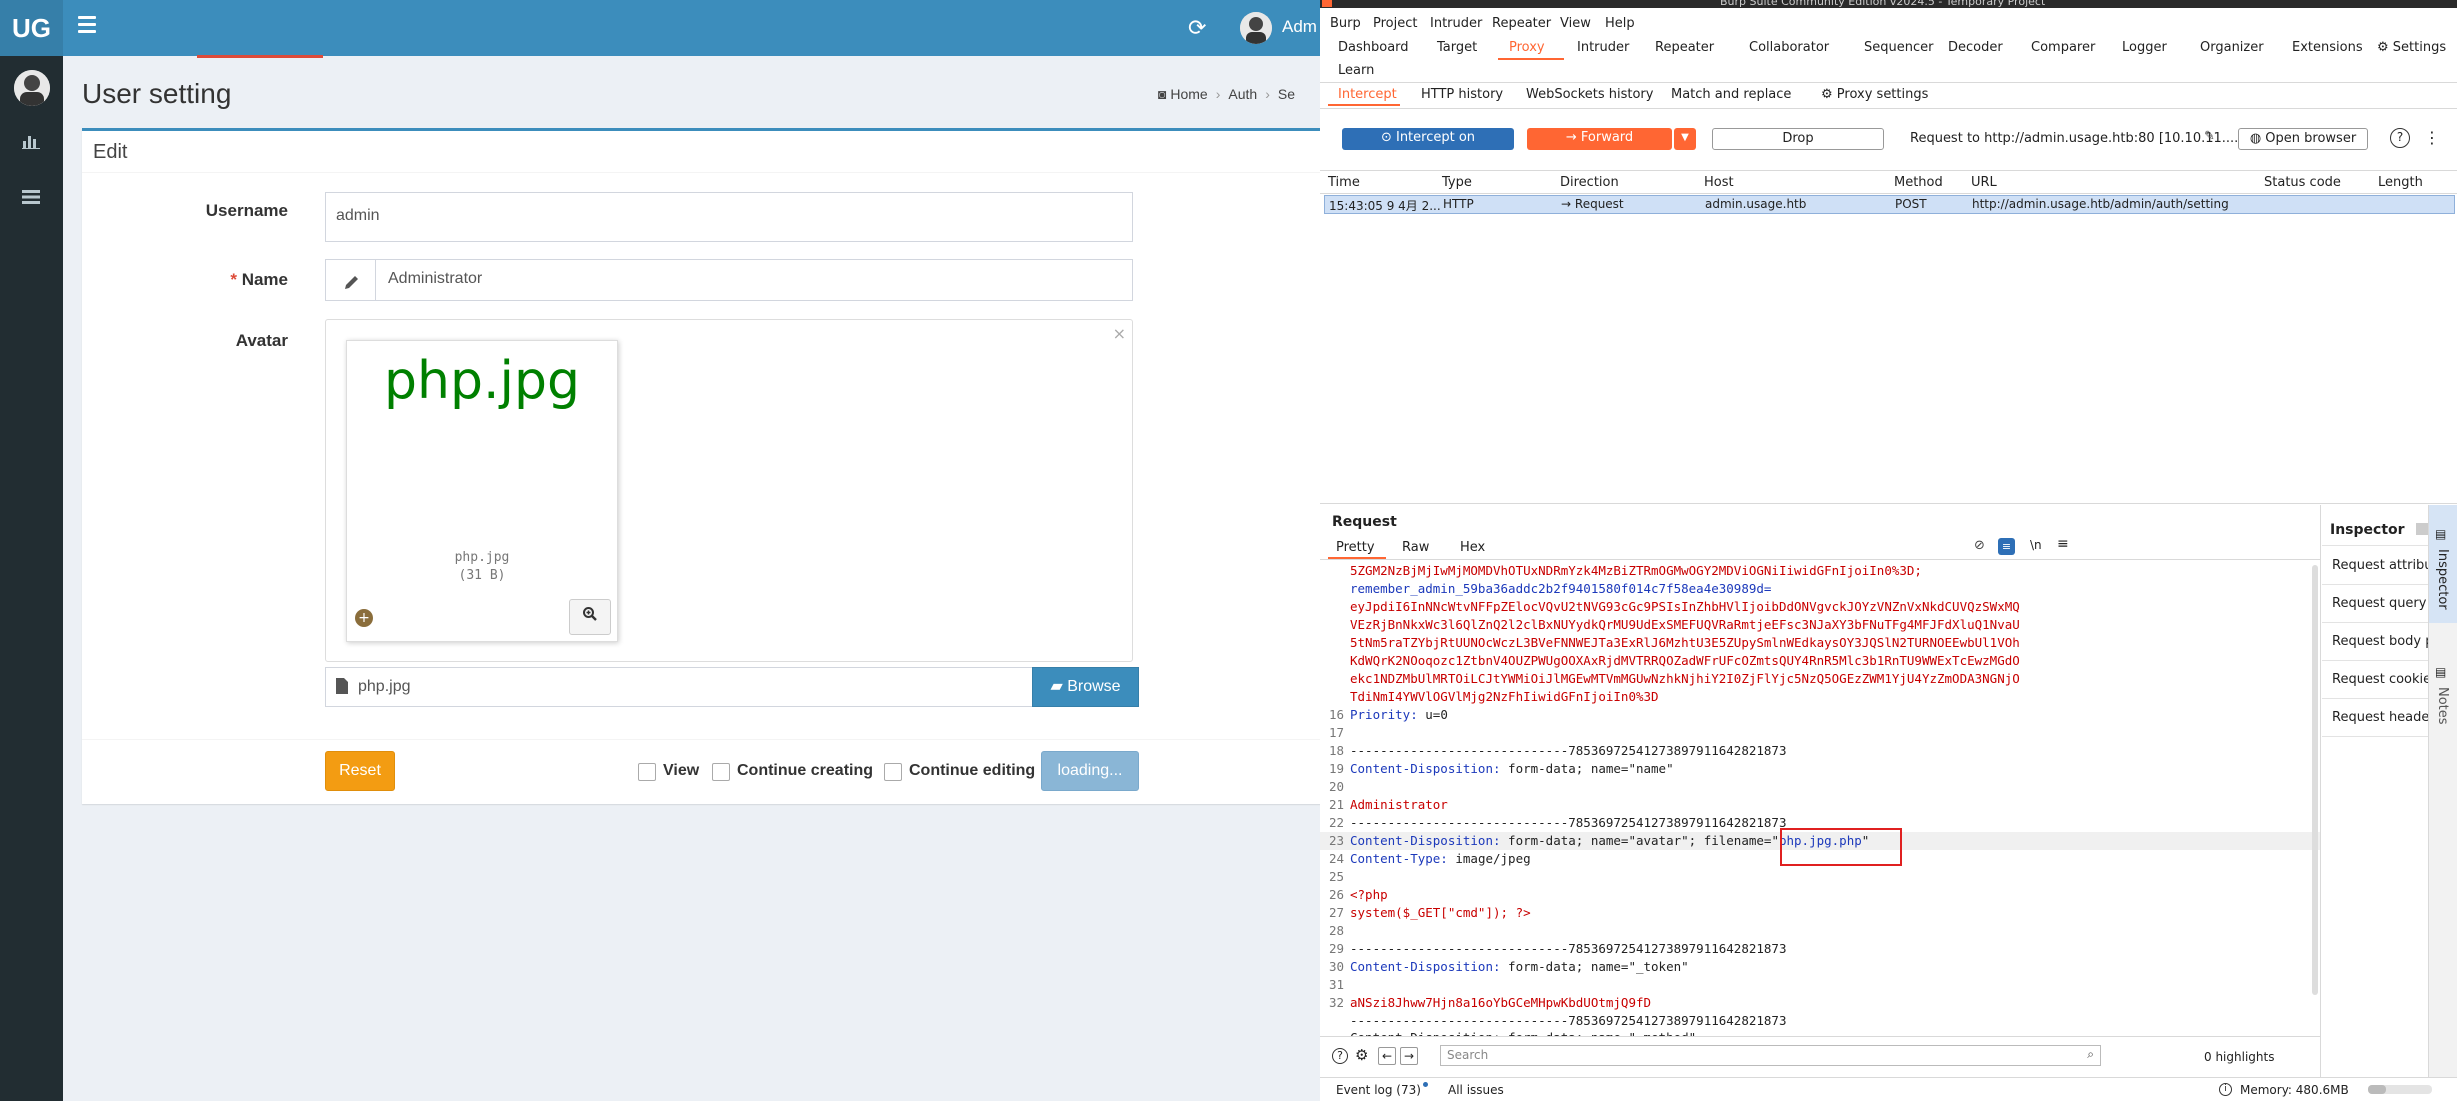 This screenshot has height=1101, width=2457. I want to click on search-input: Search ⌕, so click(1770, 1055).